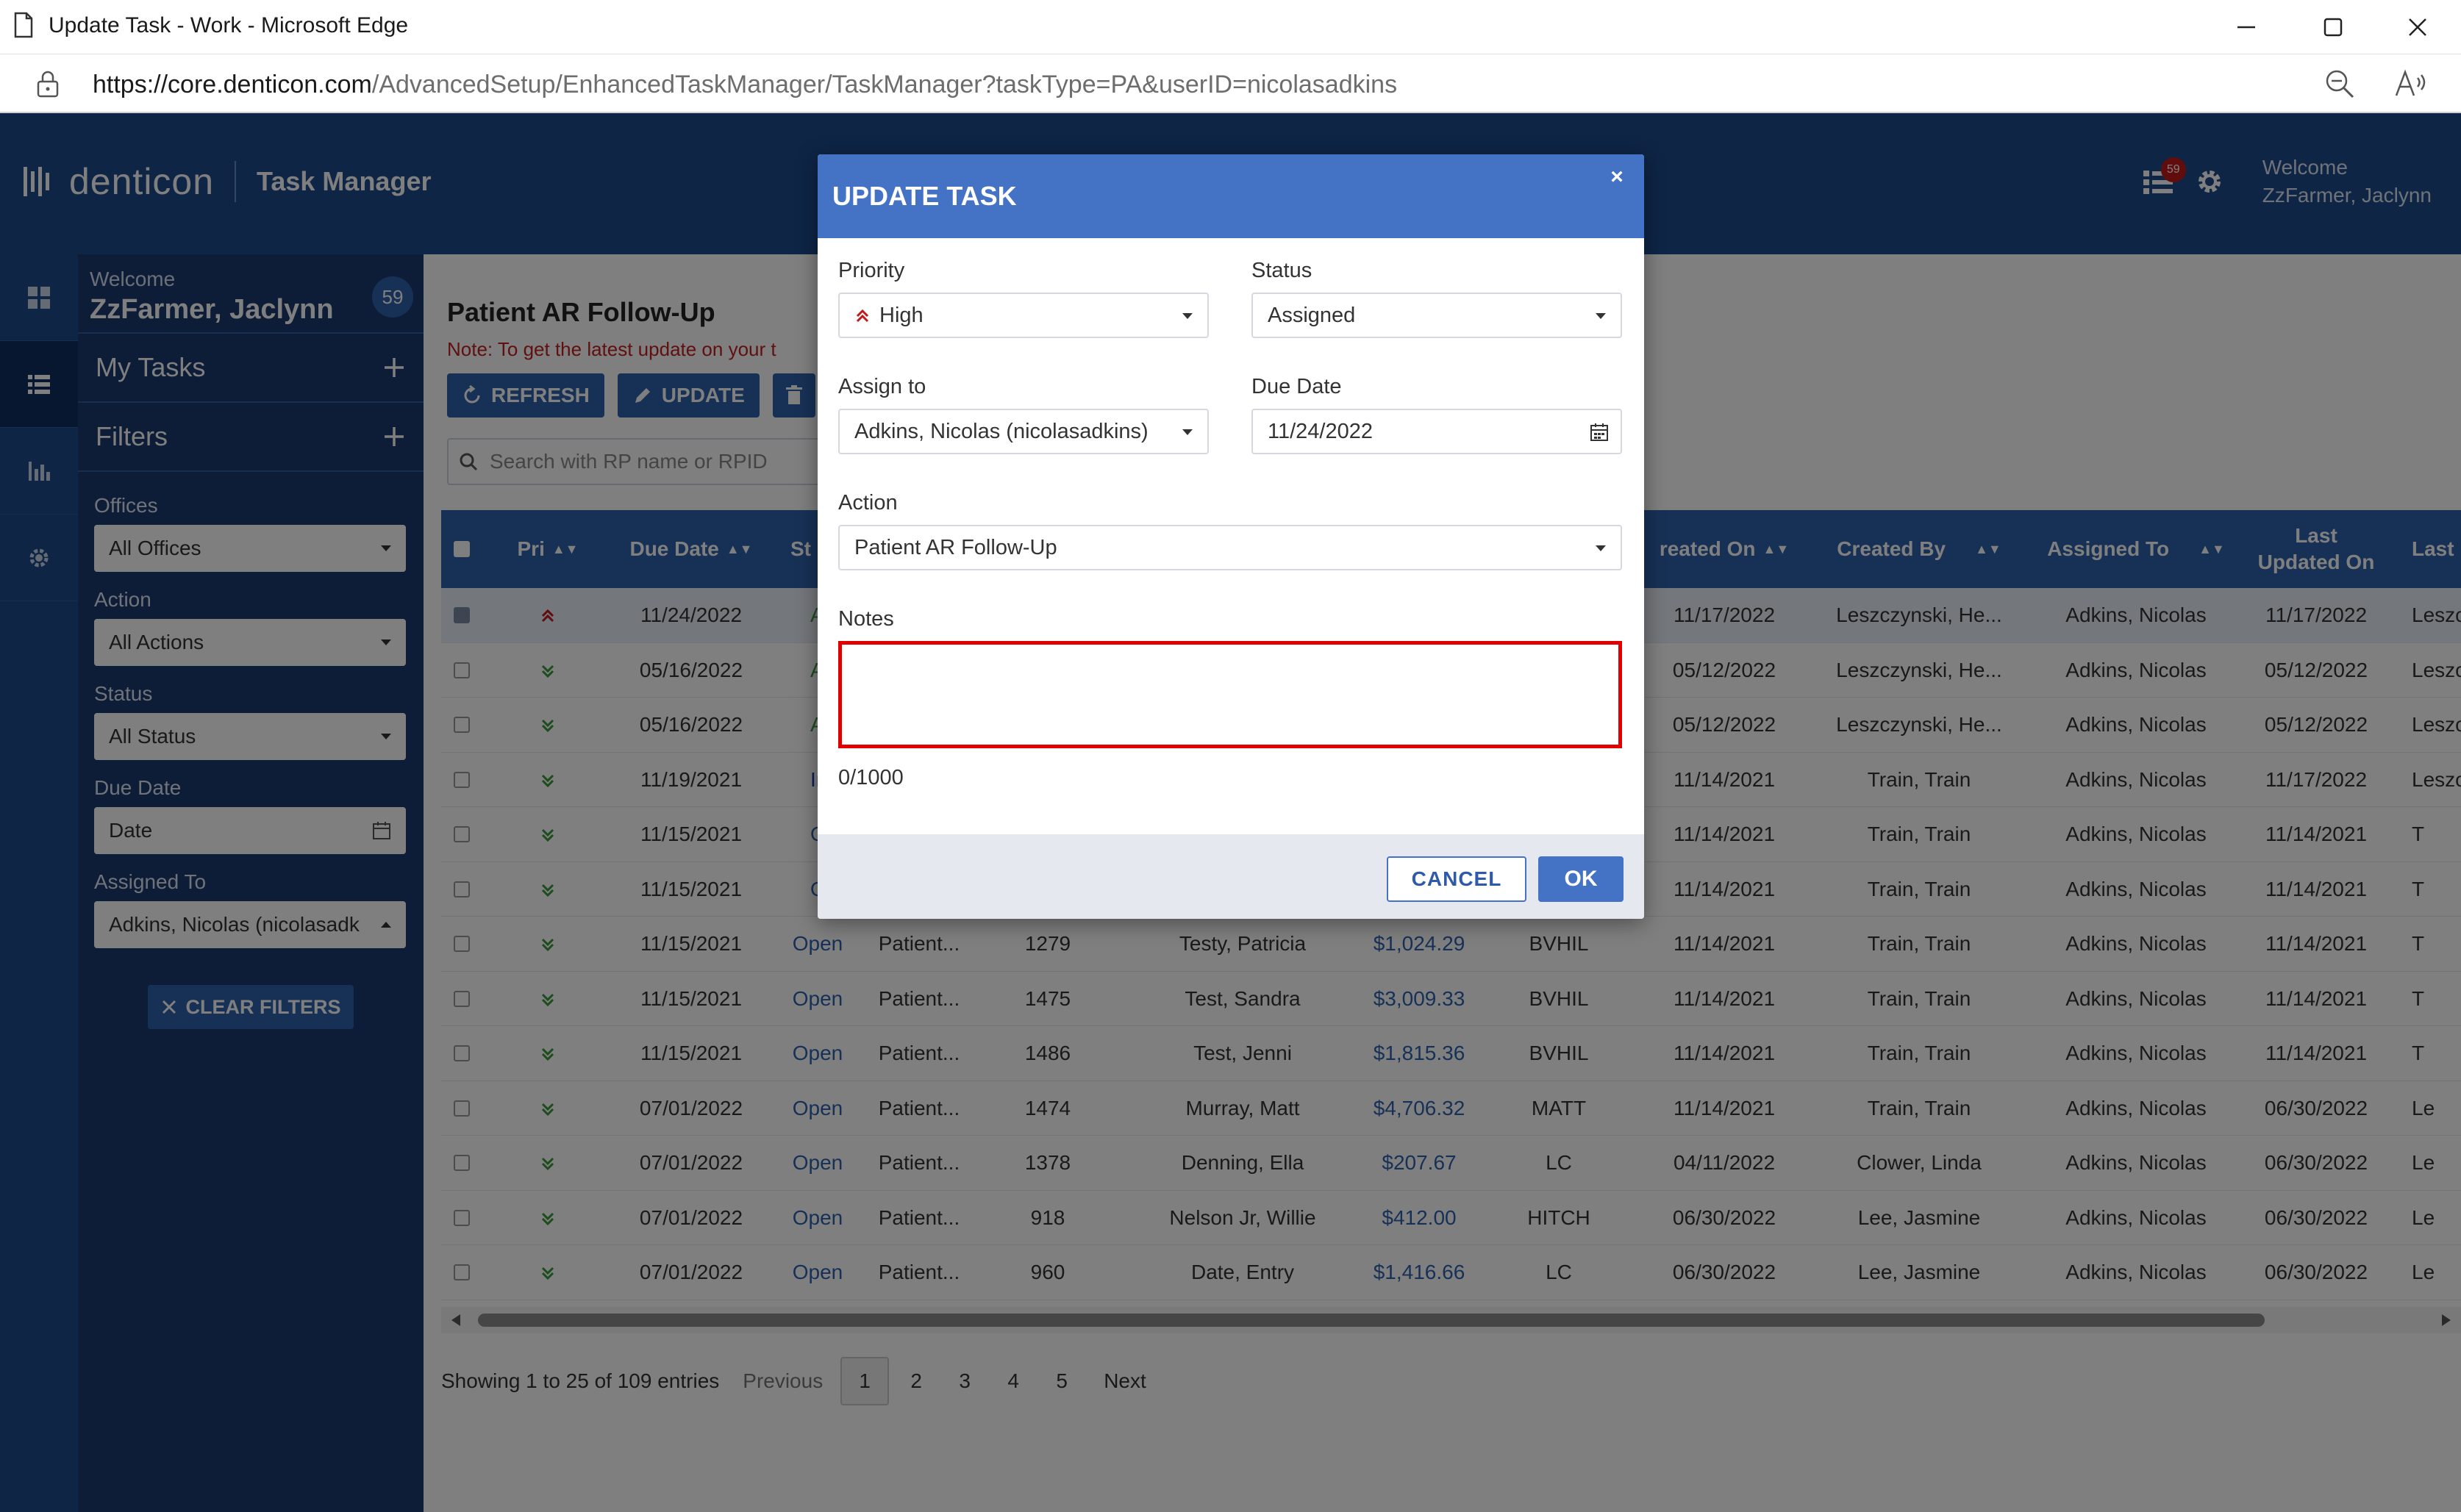  What do you see at coordinates (1312, 315) in the screenshot?
I see `status-value: Assigned` at bounding box center [1312, 315].